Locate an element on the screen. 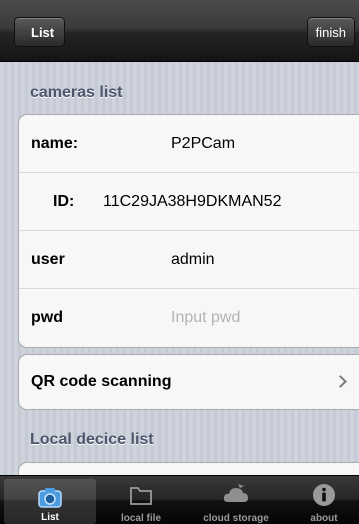  tab-cloud-storage: cloud storage is located at coordinates (236, 500).